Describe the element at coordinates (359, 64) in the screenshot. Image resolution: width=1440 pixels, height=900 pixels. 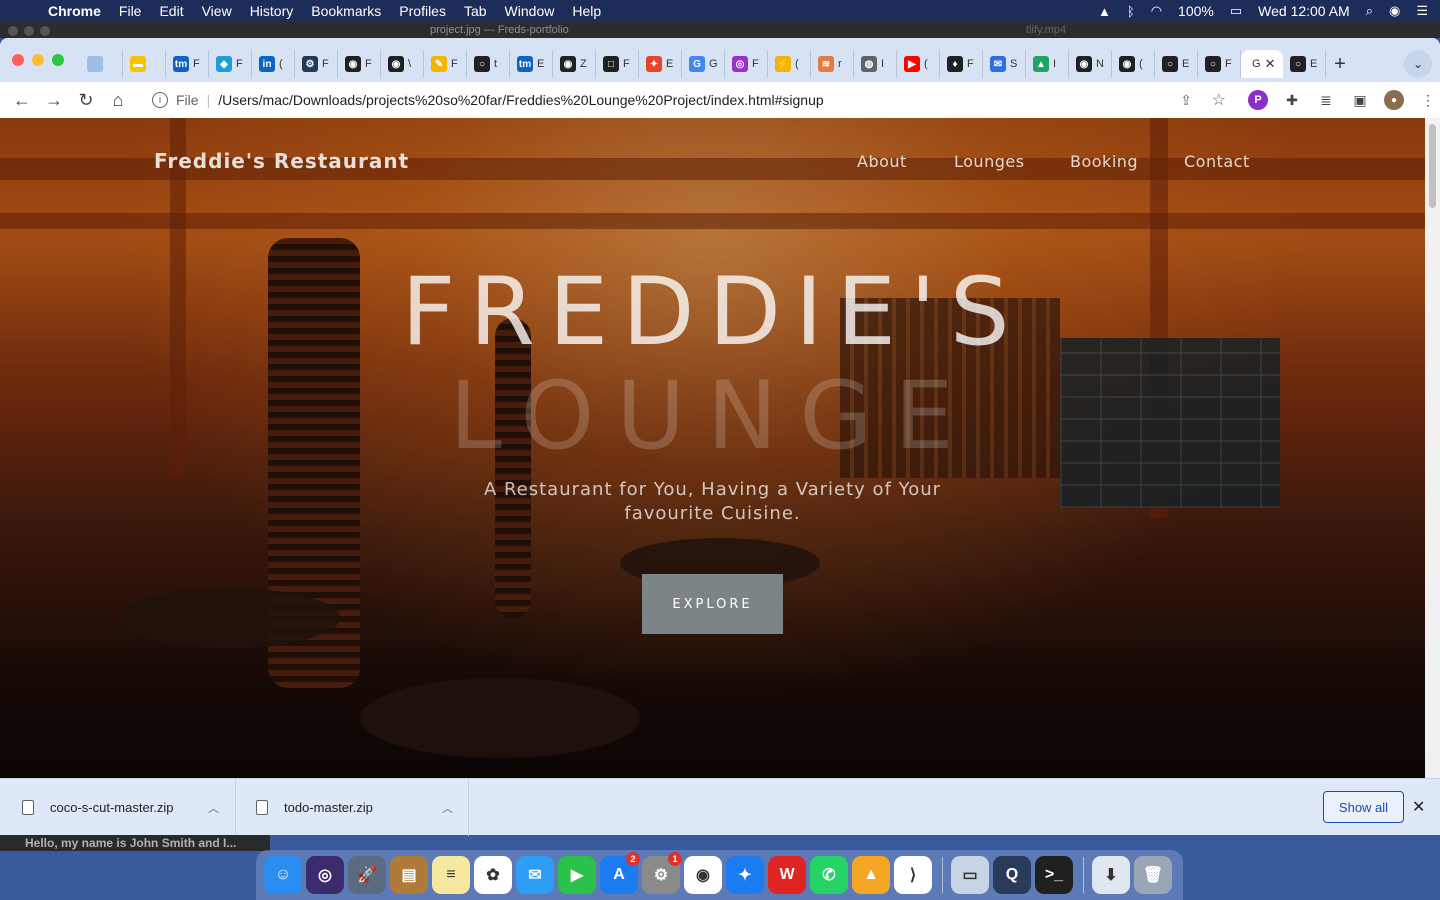
I see `browser-tab: ◉ F` at that location.